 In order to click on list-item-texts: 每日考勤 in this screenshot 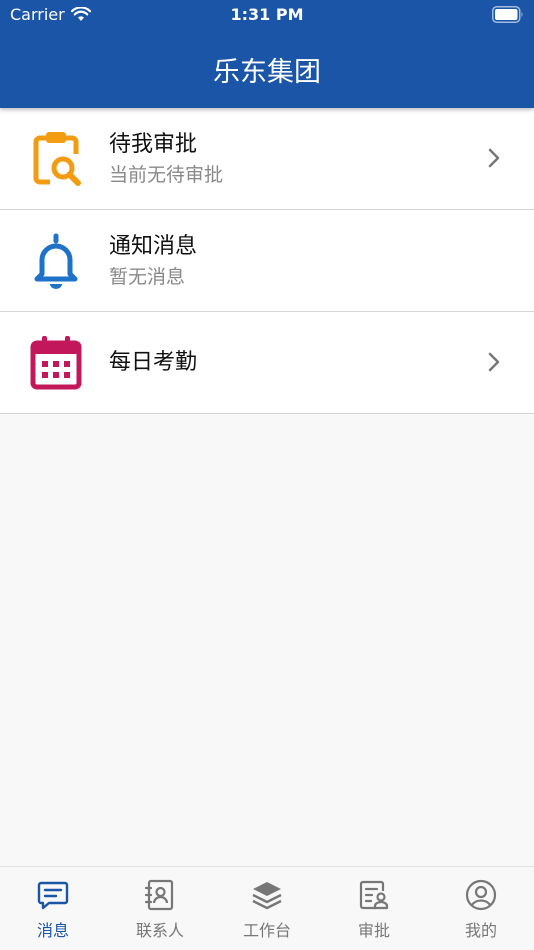, I will do `click(153, 362)`.